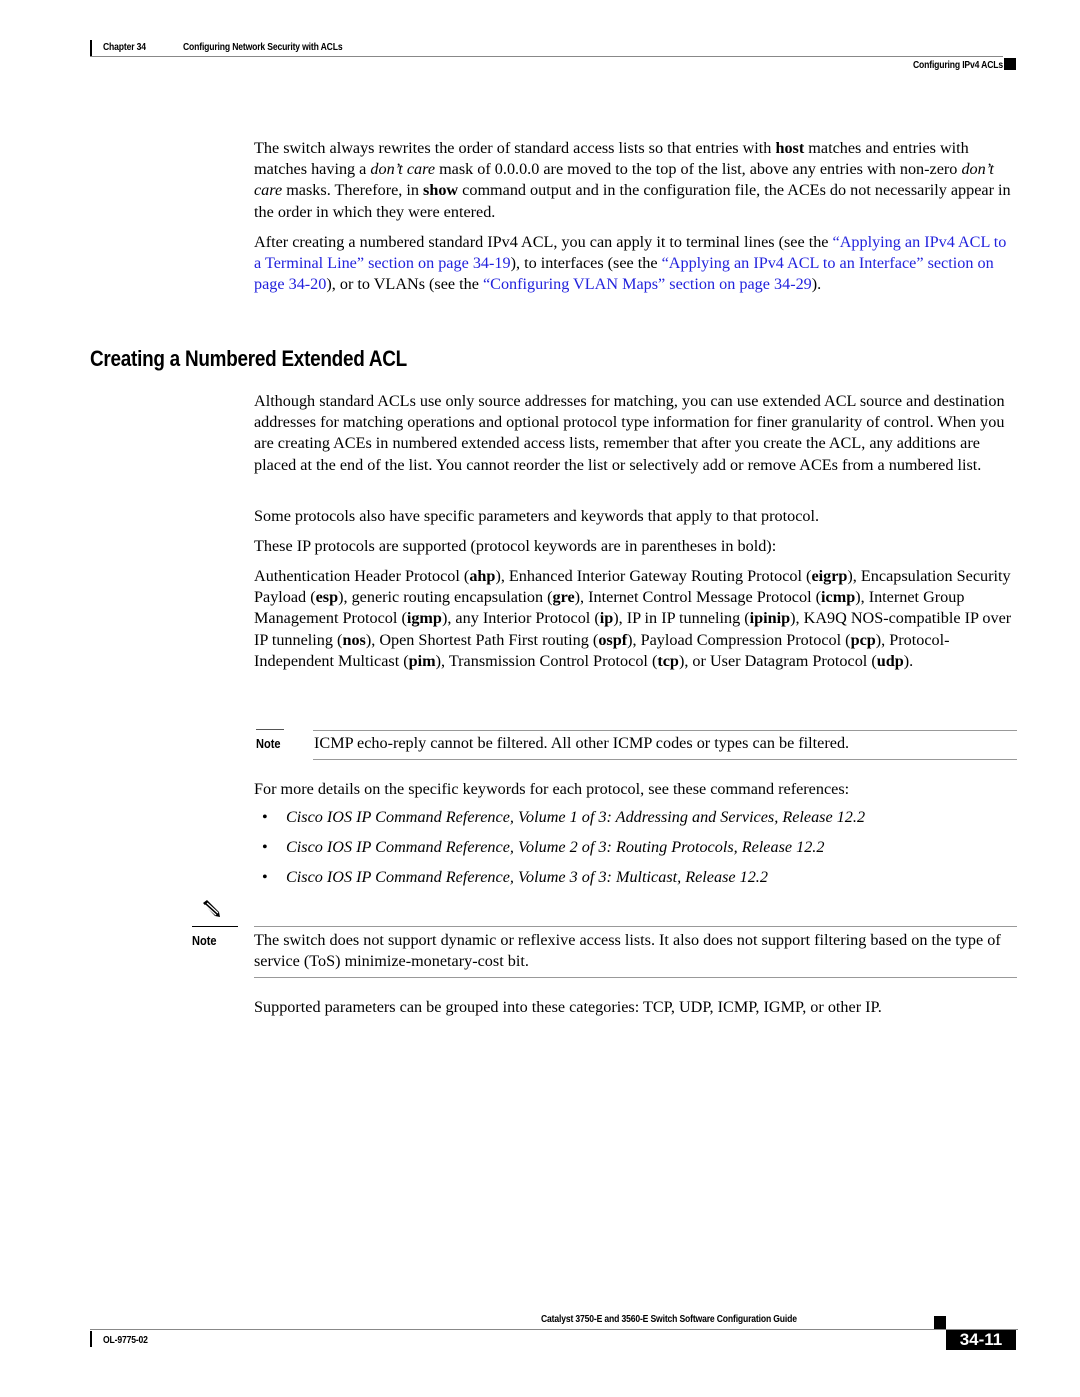  I want to click on note2-top-rule, so click(635, 926).